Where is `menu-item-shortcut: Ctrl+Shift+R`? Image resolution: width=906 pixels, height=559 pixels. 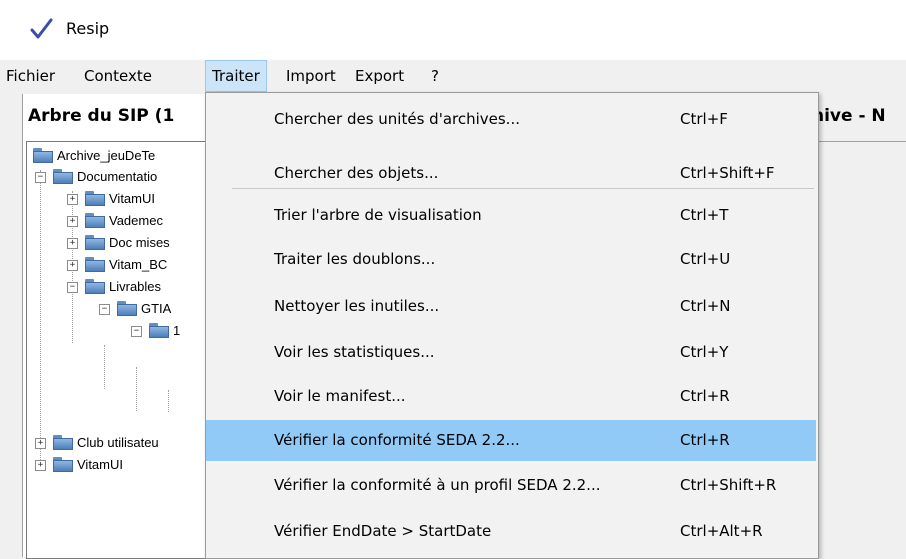
menu-item-shortcut: Ctrl+Shift+R is located at coordinates (728, 485).